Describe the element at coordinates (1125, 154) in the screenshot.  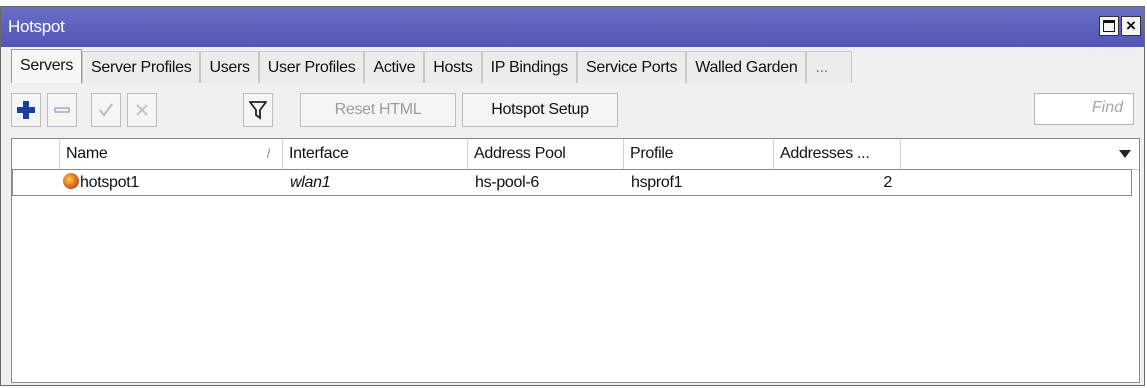
I see `column-menu-icon` at that location.